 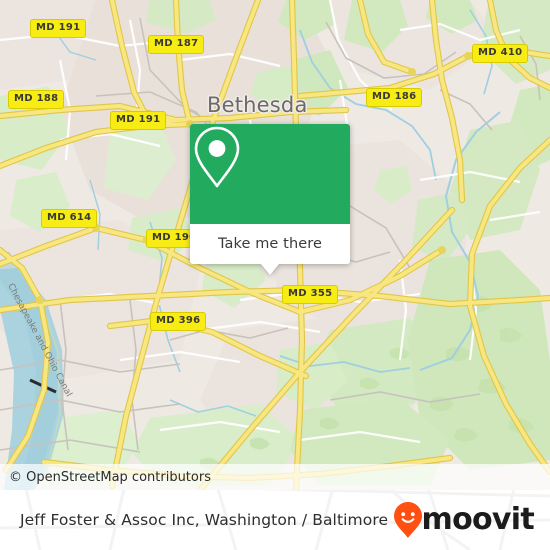 I want to click on moovit-wordmark: moovit, so click(x=478, y=519).